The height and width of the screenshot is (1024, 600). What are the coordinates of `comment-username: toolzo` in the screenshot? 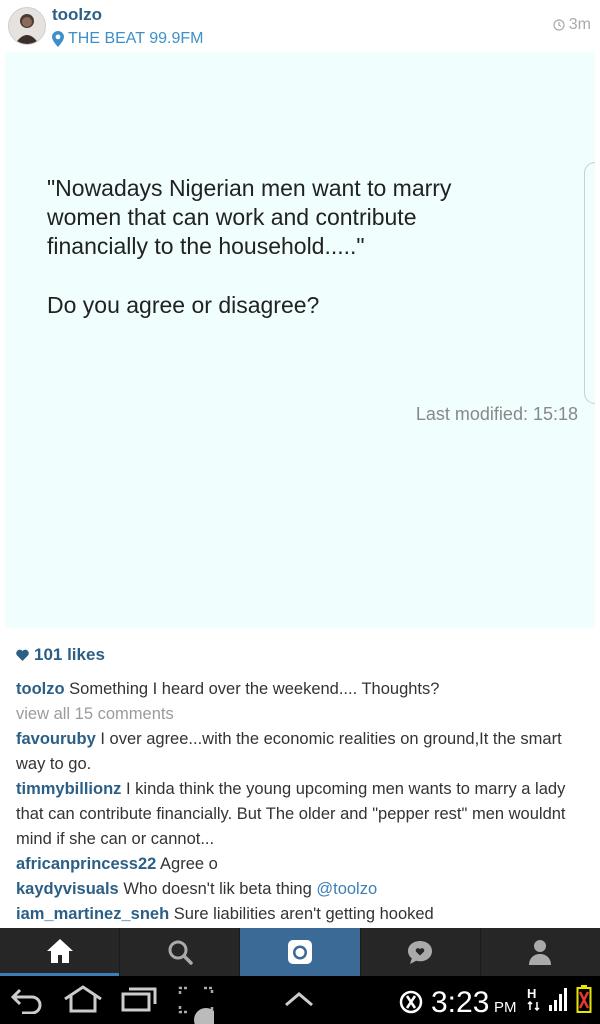 It's located at (40, 689).